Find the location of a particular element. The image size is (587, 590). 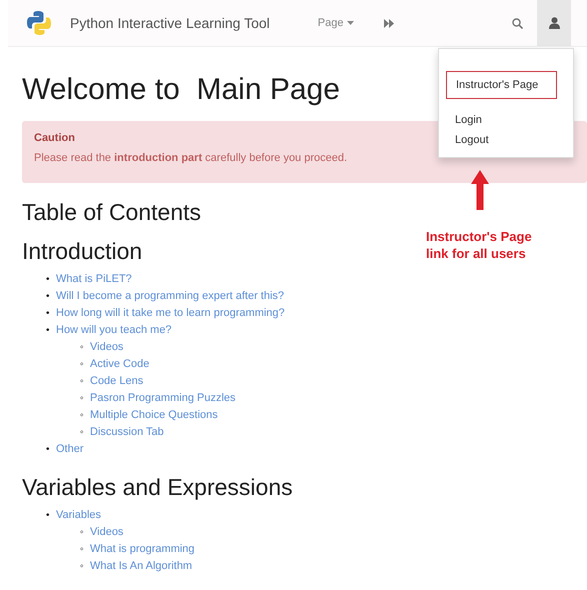

user-menu-button is located at coordinates (554, 23).